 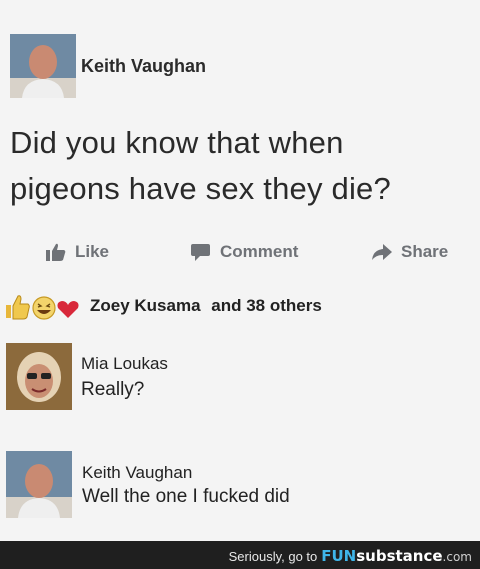 I want to click on comment-text: Well the one I fucked did, so click(x=186, y=496).